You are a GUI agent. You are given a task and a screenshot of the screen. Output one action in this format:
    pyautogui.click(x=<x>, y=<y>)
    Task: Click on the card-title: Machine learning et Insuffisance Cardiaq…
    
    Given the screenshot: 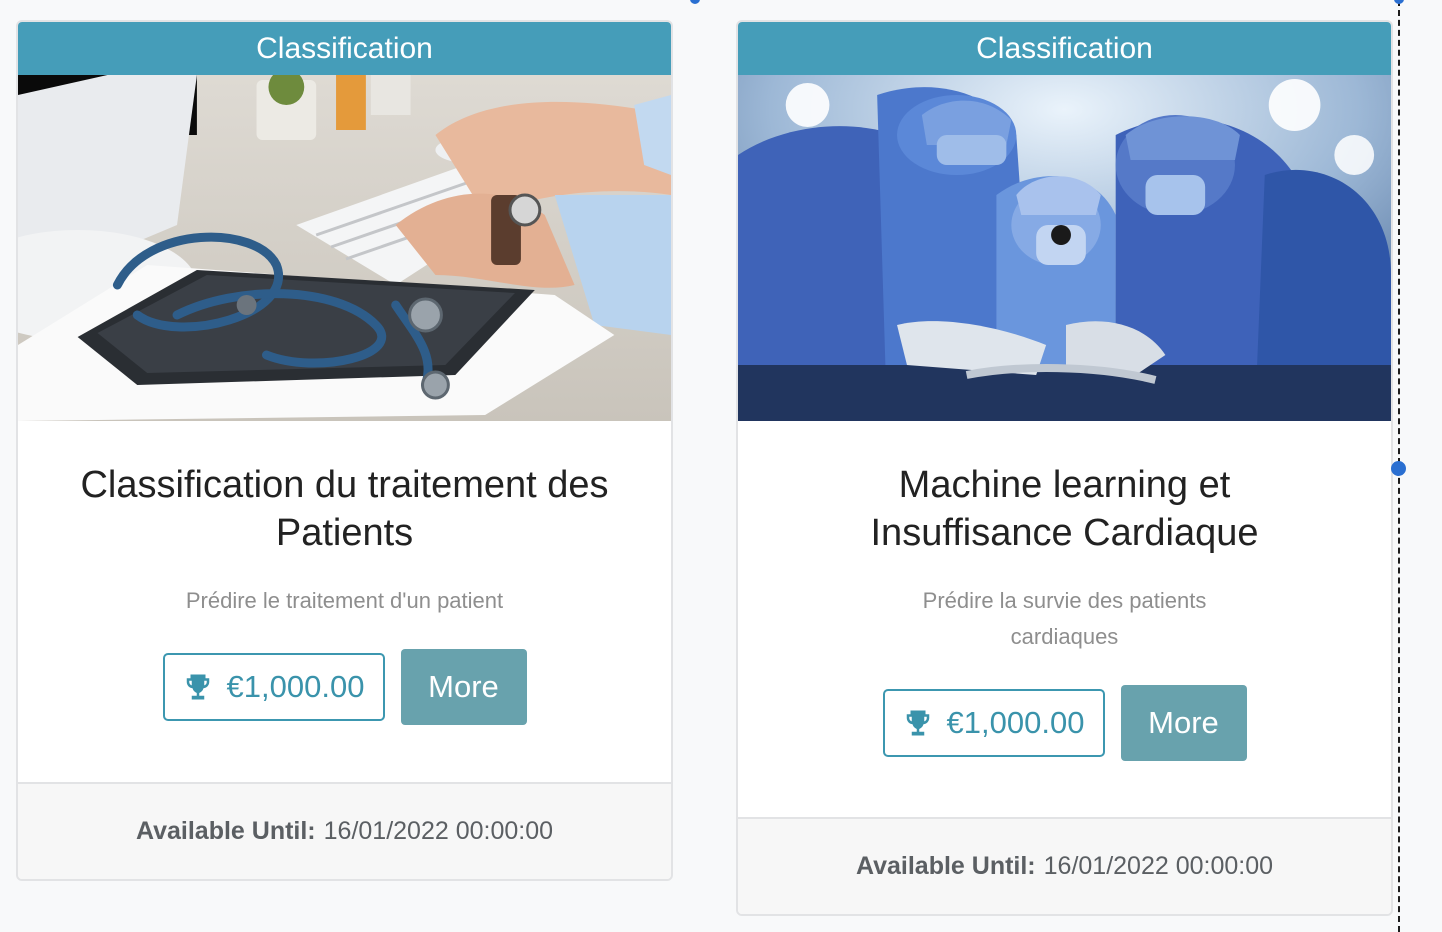 What is the action you would take?
    pyautogui.click(x=1064, y=509)
    